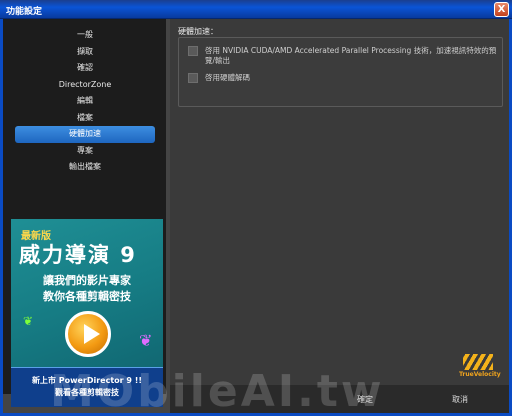 The height and width of the screenshot is (416, 512). I want to click on play-icon, so click(88, 334).